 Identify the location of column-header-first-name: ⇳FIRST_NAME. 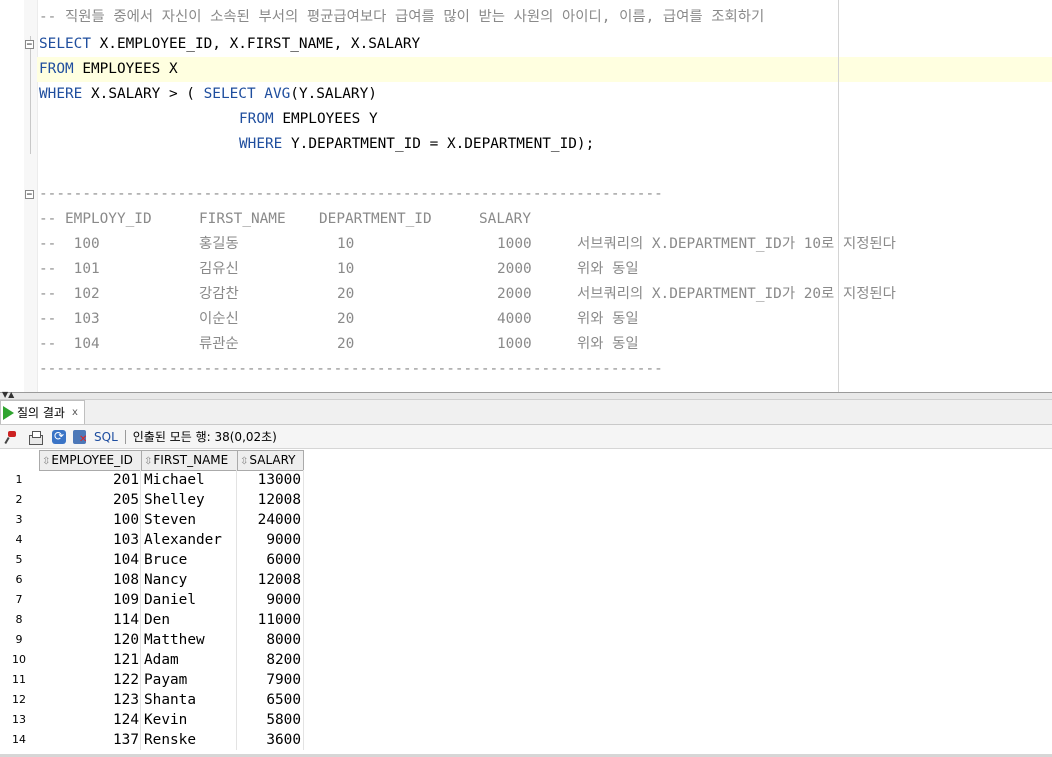
(189, 460).